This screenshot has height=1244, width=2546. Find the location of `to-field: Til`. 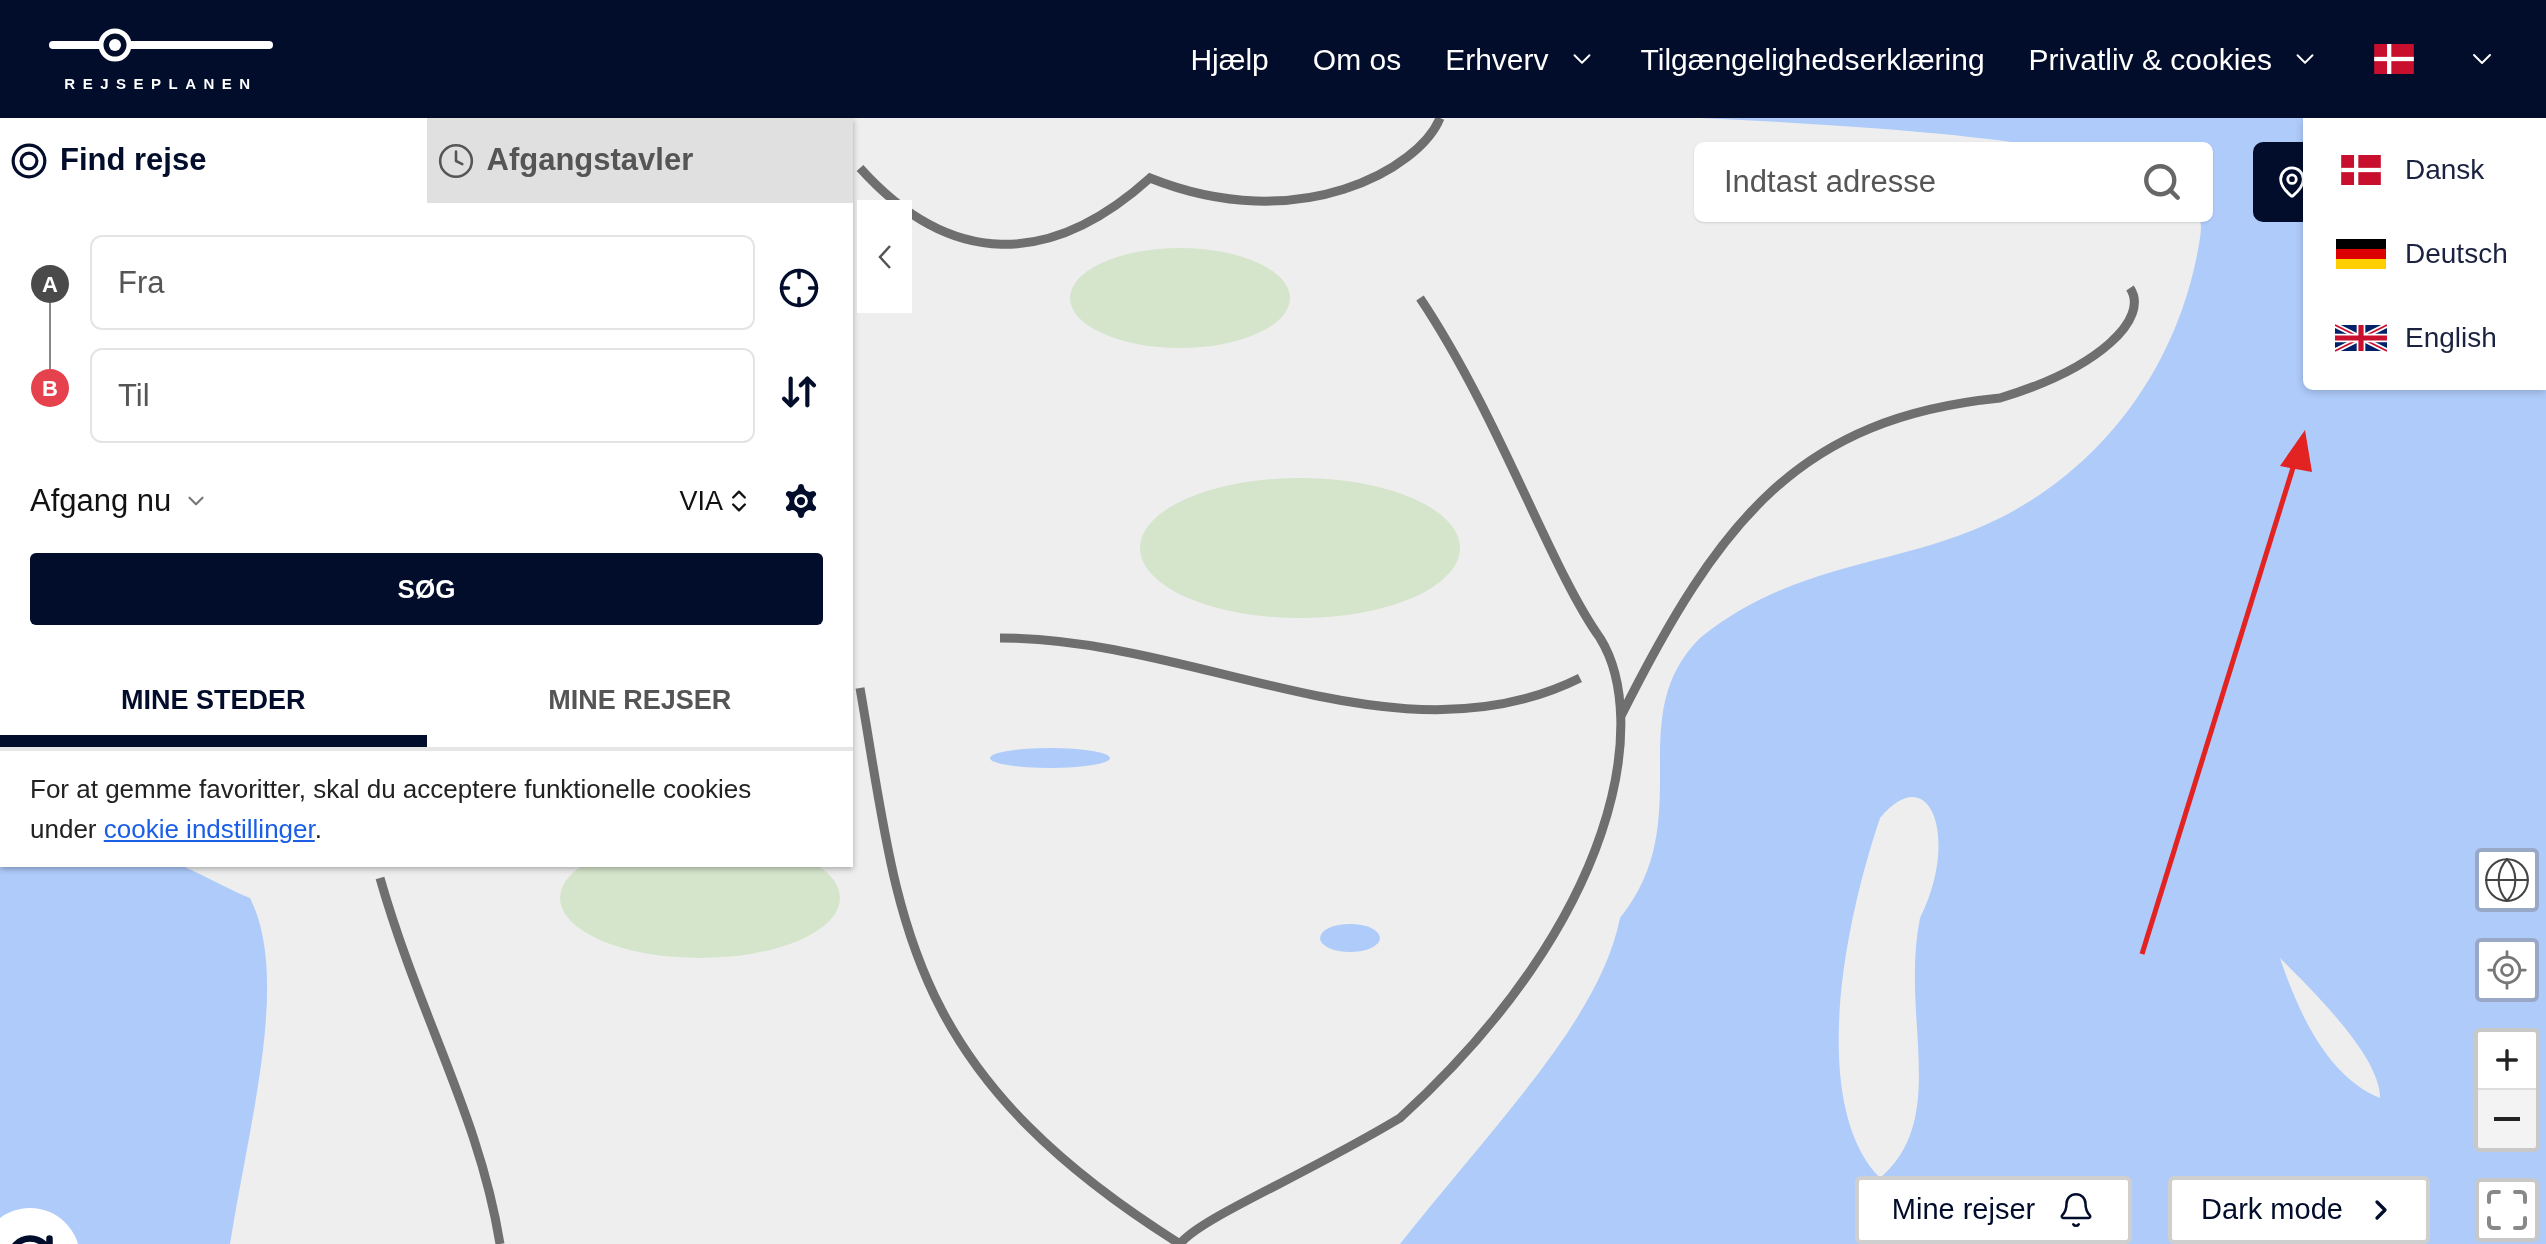

to-field: Til is located at coordinates (422, 395).